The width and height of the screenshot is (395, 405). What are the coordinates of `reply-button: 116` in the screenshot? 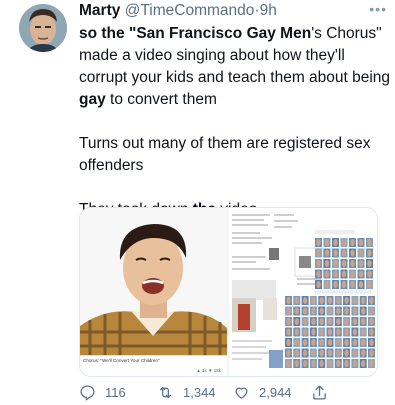 It's located at (102, 392).